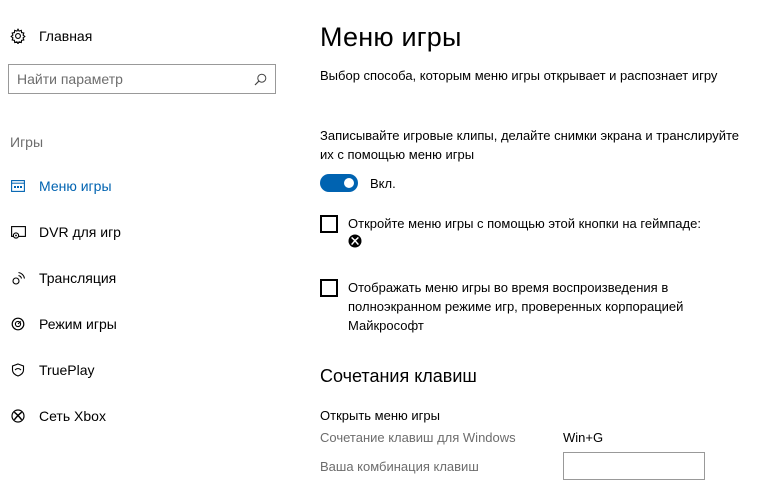 The height and width of the screenshot is (490, 768). I want to click on custom-shortcut-row: Ваша комбинация клавиш, so click(512, 466).